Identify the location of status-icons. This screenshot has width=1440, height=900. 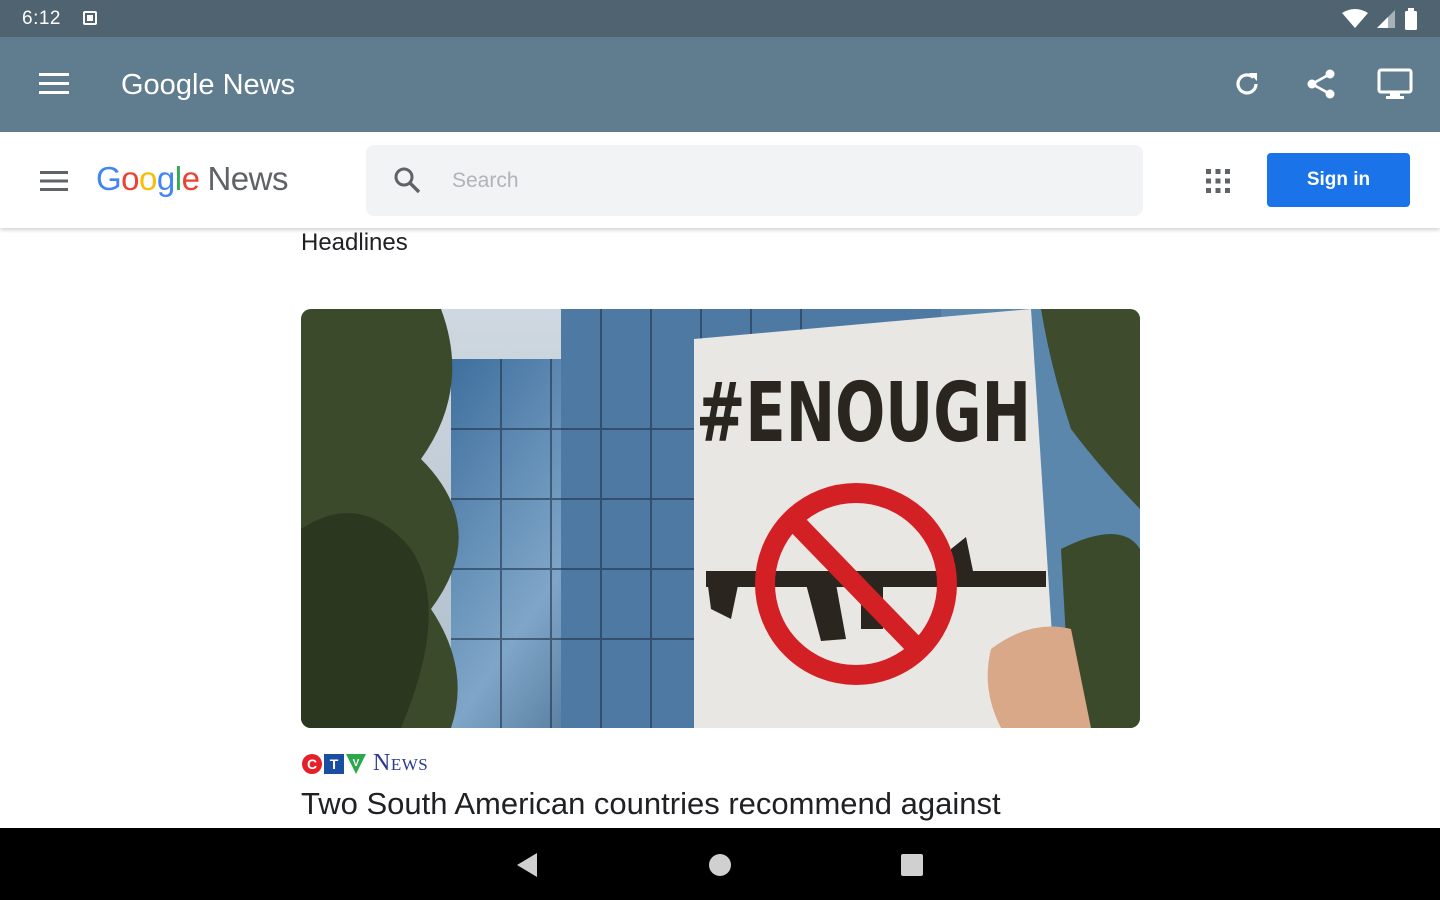
(1380, 19).